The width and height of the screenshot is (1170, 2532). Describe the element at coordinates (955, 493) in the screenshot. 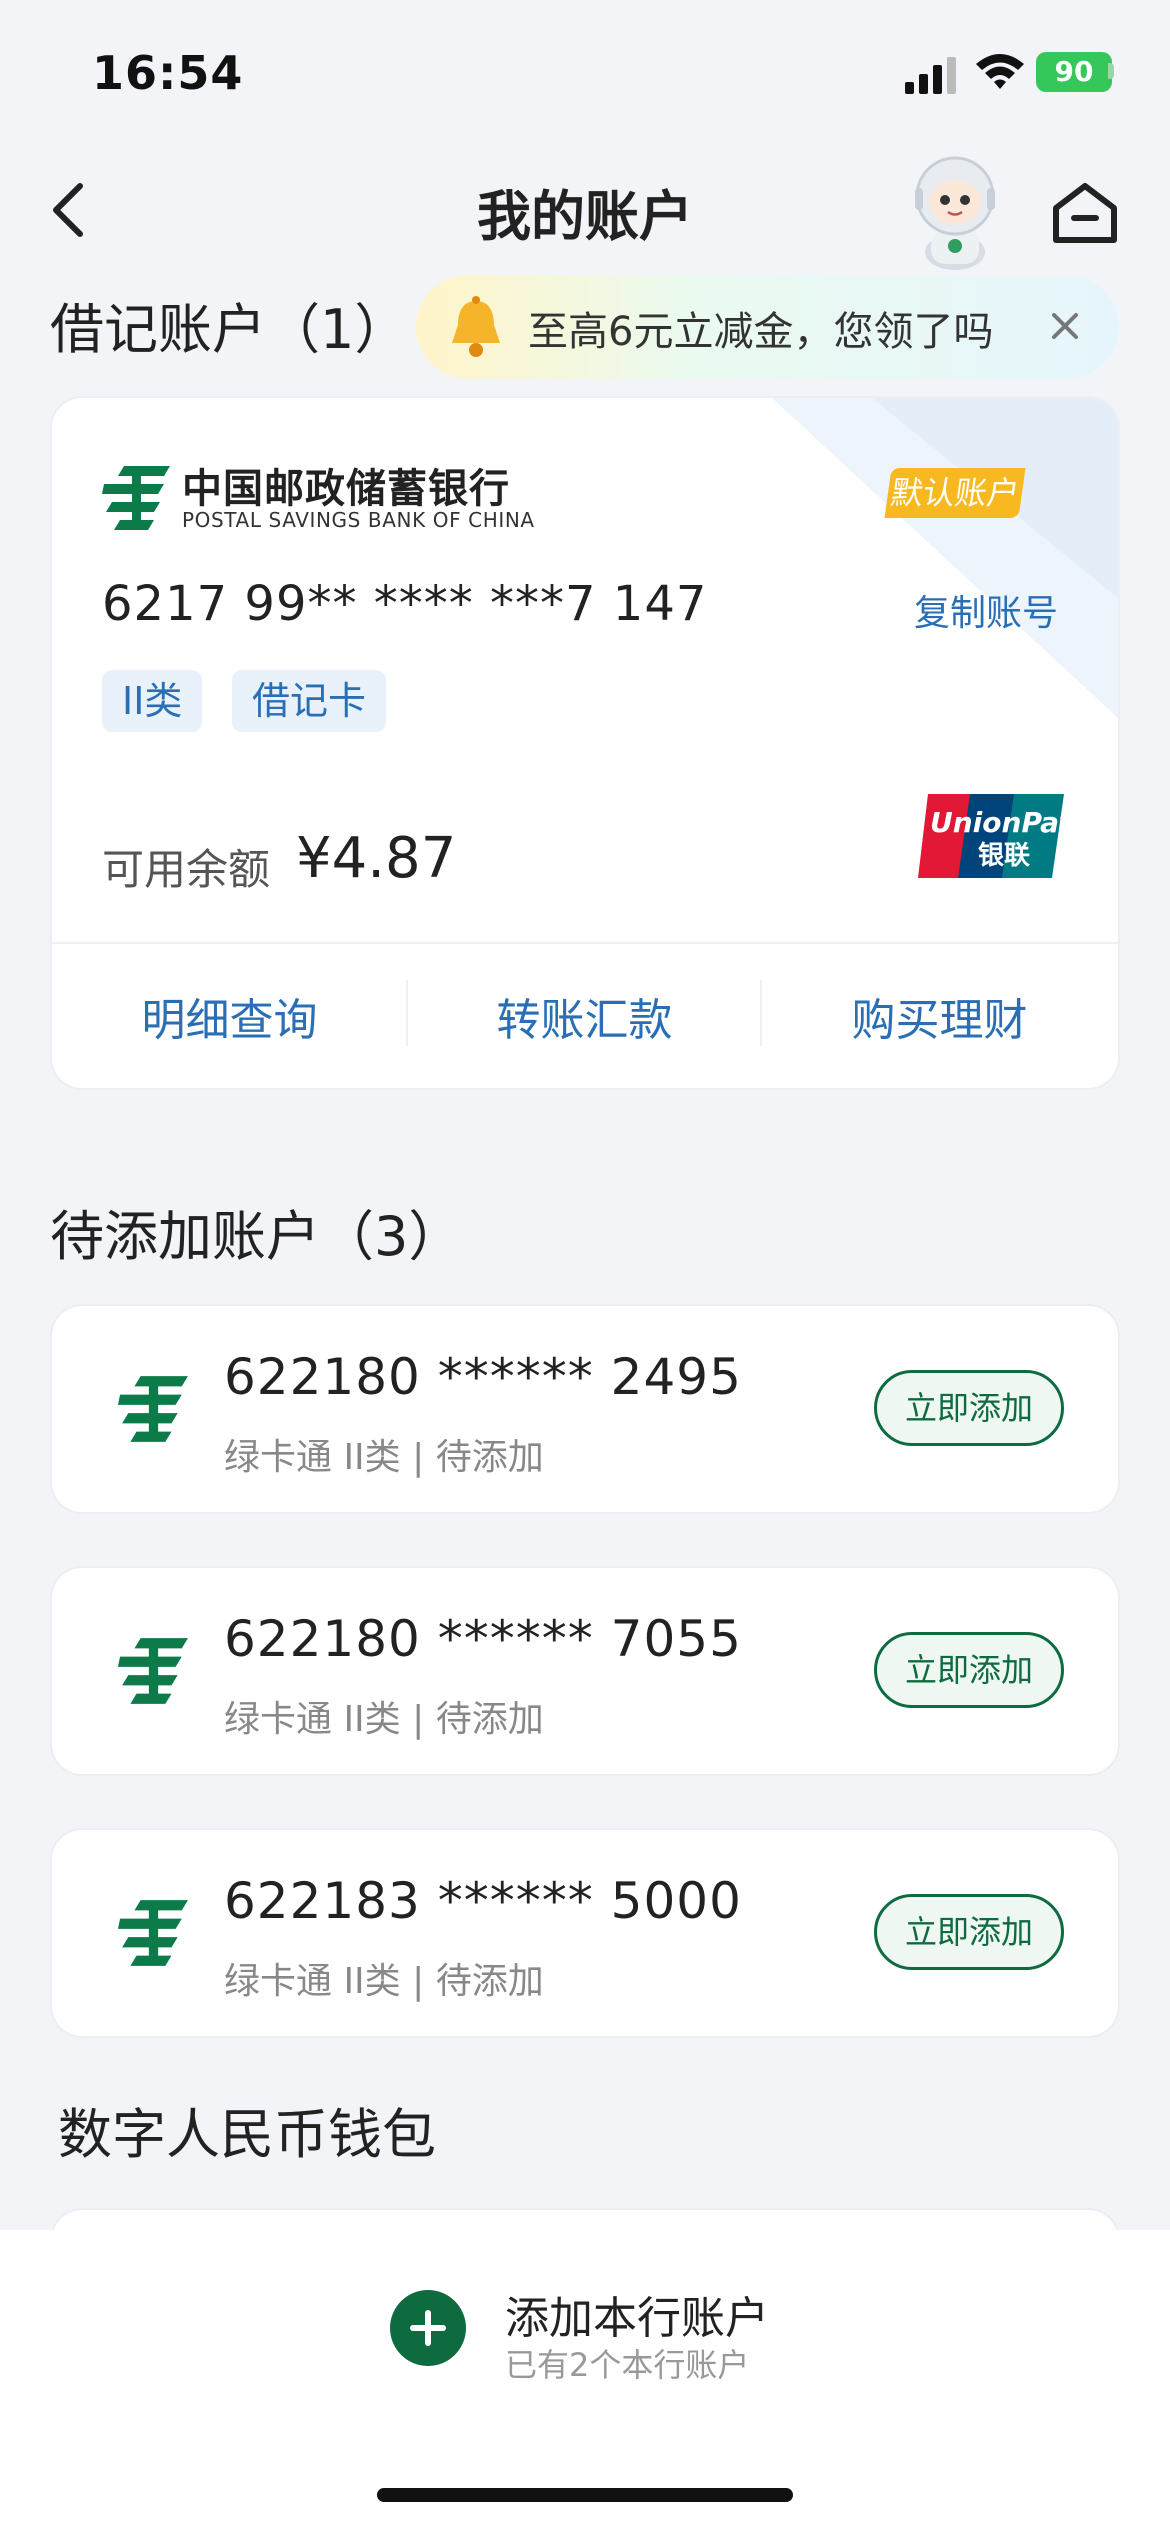

I see `default-account-badge: 默认账户` at that location.